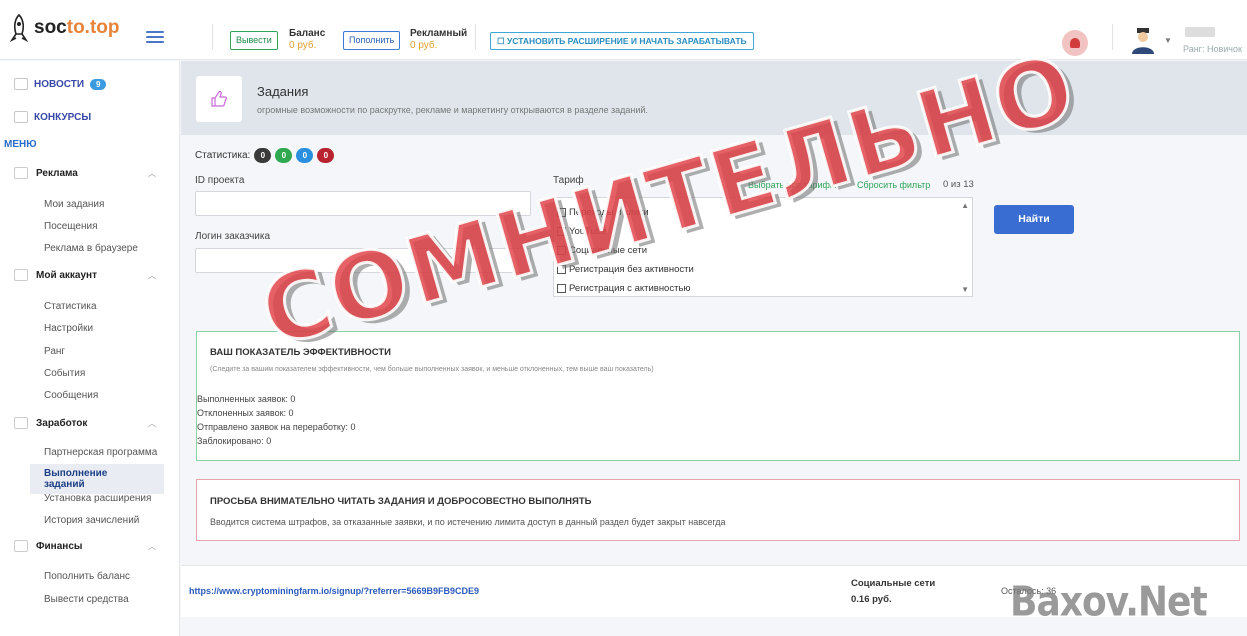  Describe the element at coordinates (19, 28) in the screenshot. I see `rocket-icon` at that location.